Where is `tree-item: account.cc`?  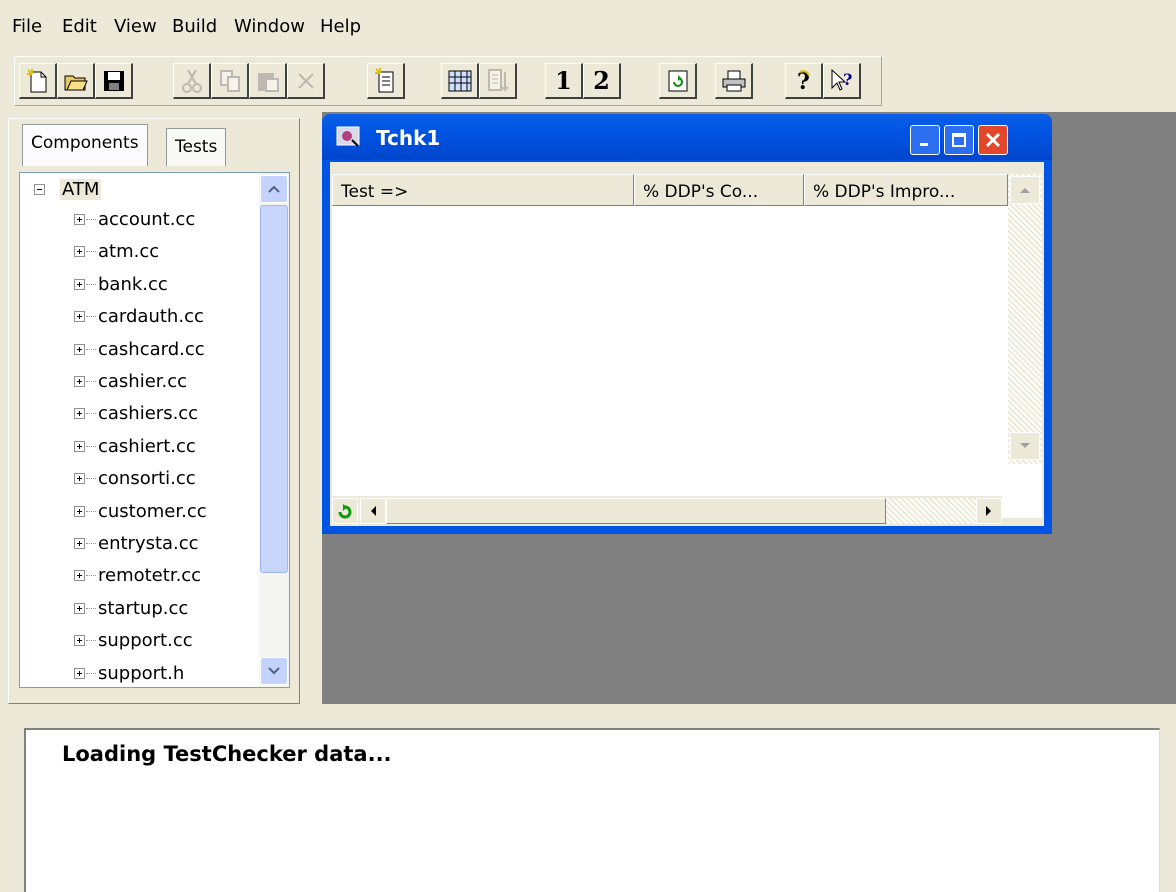
tree-item: account.cc is located at coordinates (135, 222).